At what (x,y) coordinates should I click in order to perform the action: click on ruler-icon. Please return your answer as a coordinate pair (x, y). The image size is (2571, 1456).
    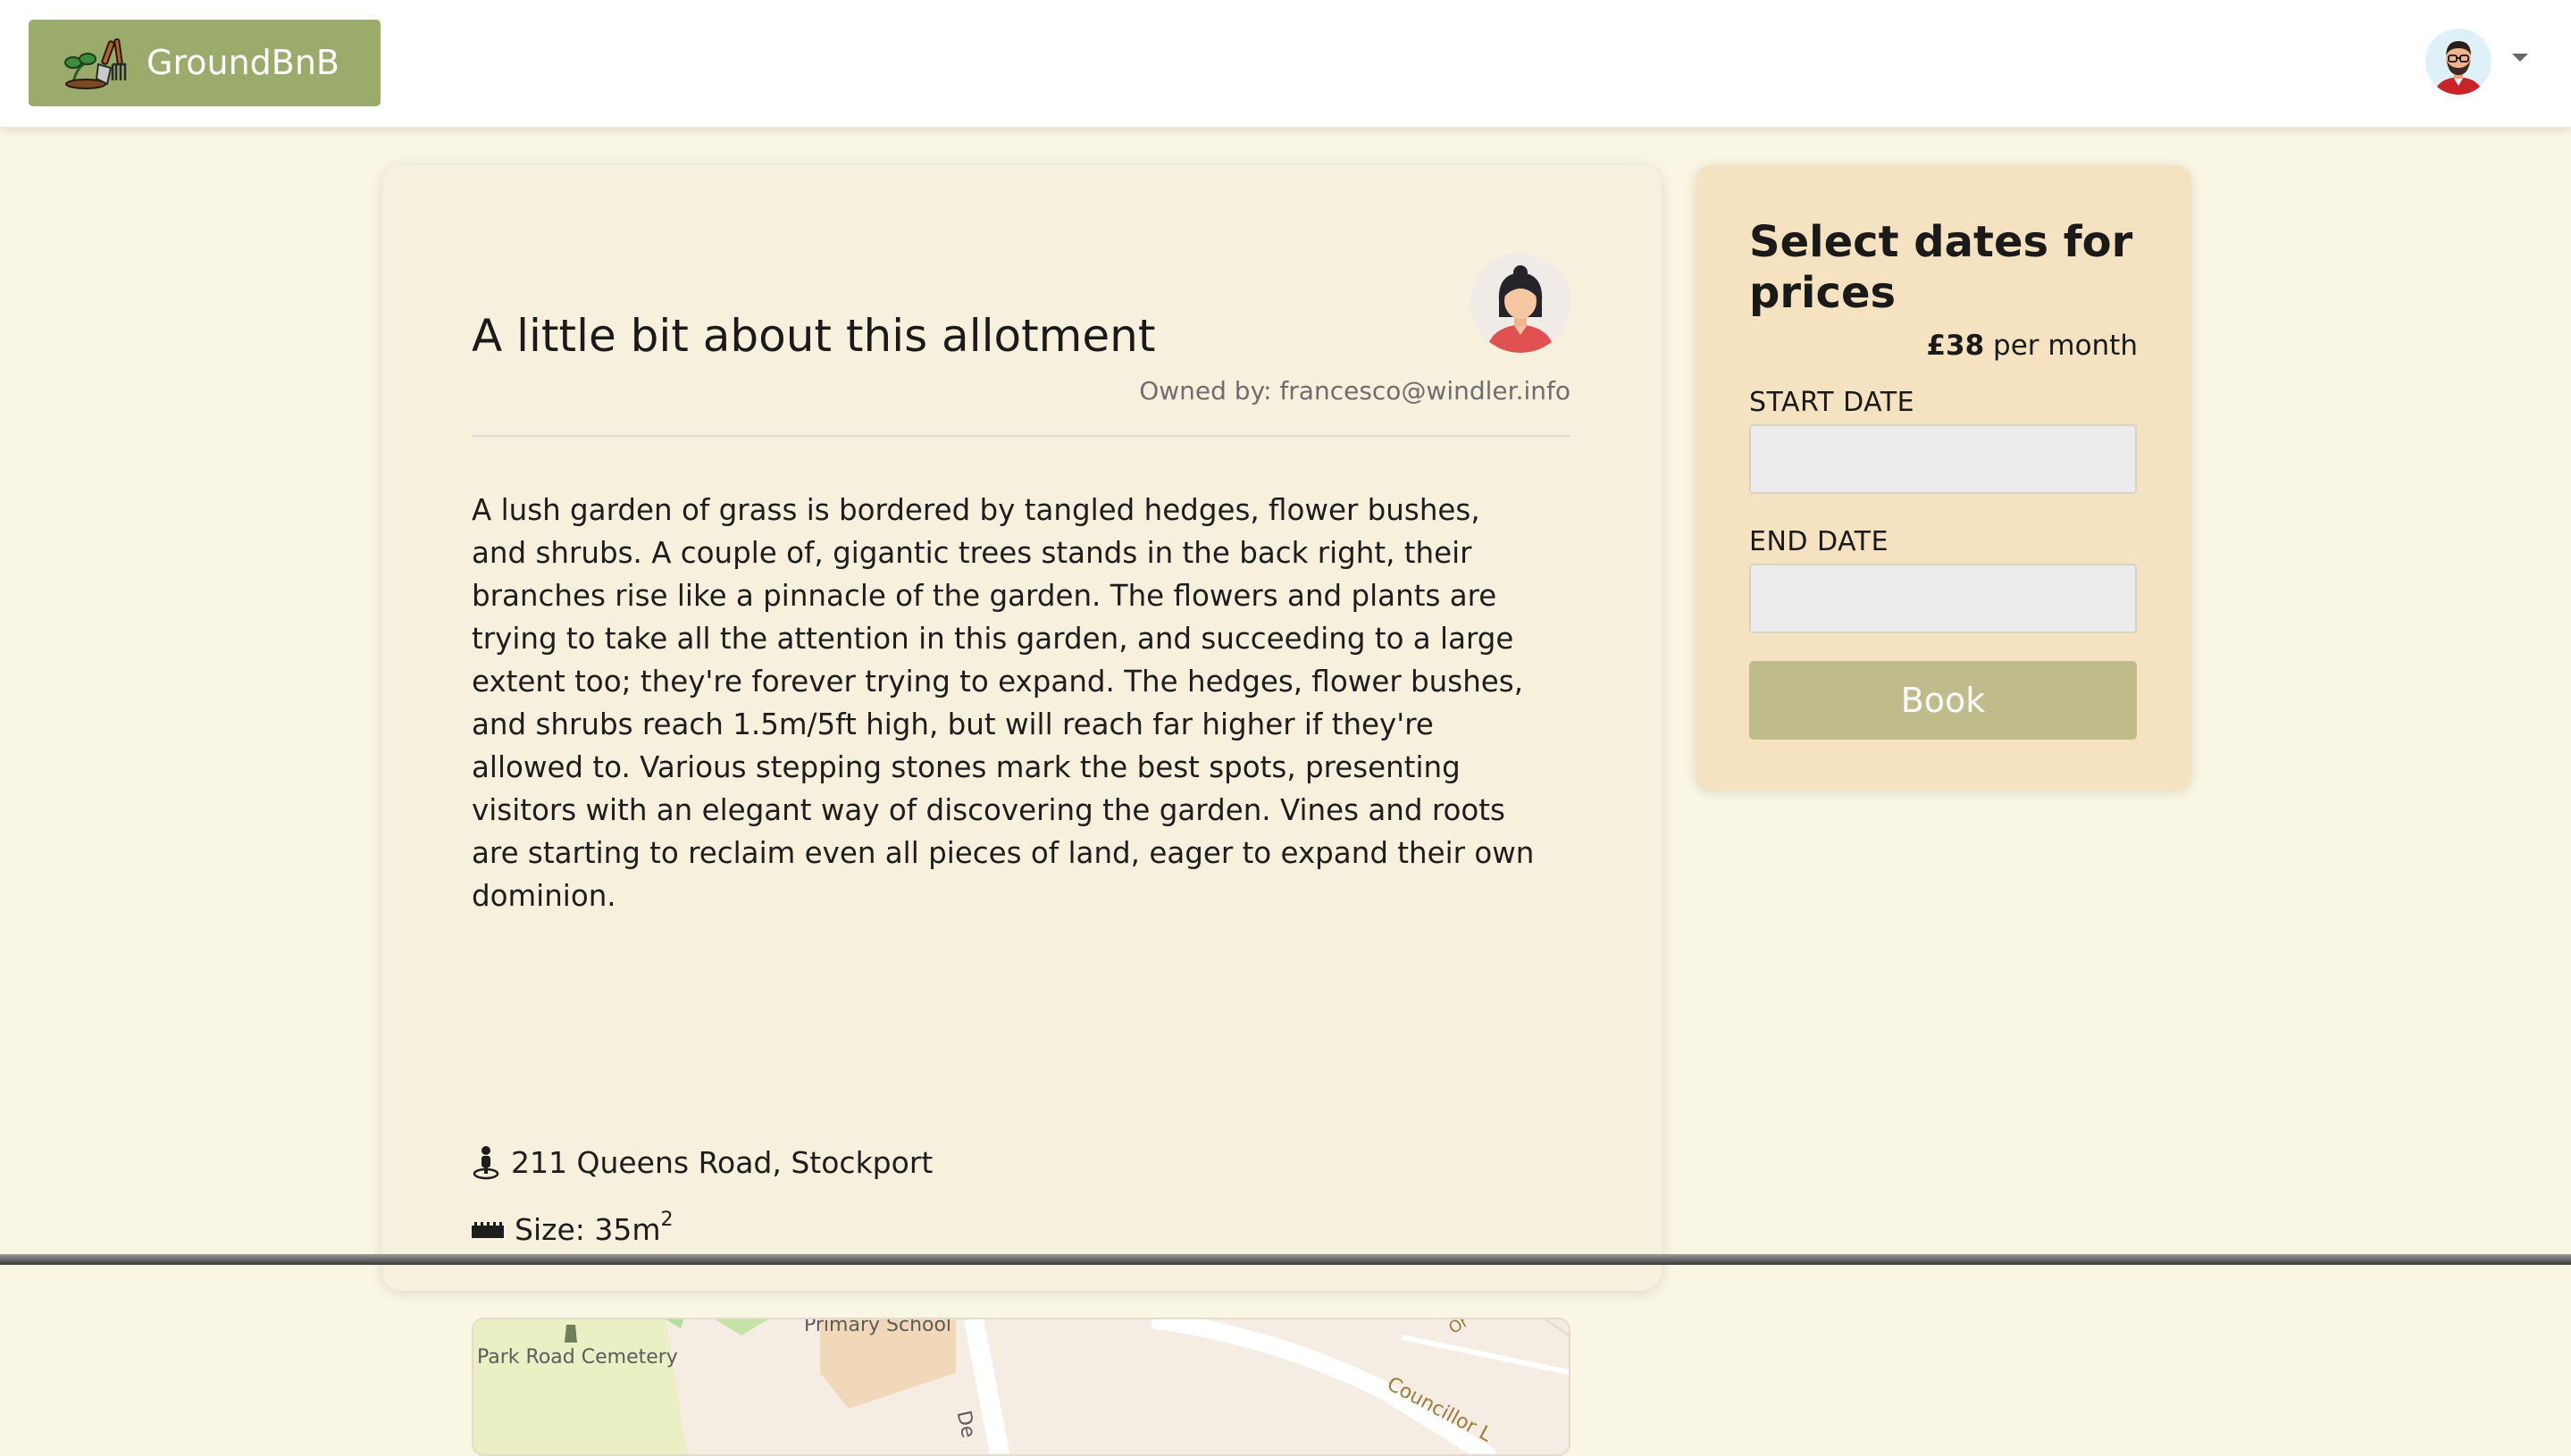
    Looking at the image, I should click on (488, 1229).